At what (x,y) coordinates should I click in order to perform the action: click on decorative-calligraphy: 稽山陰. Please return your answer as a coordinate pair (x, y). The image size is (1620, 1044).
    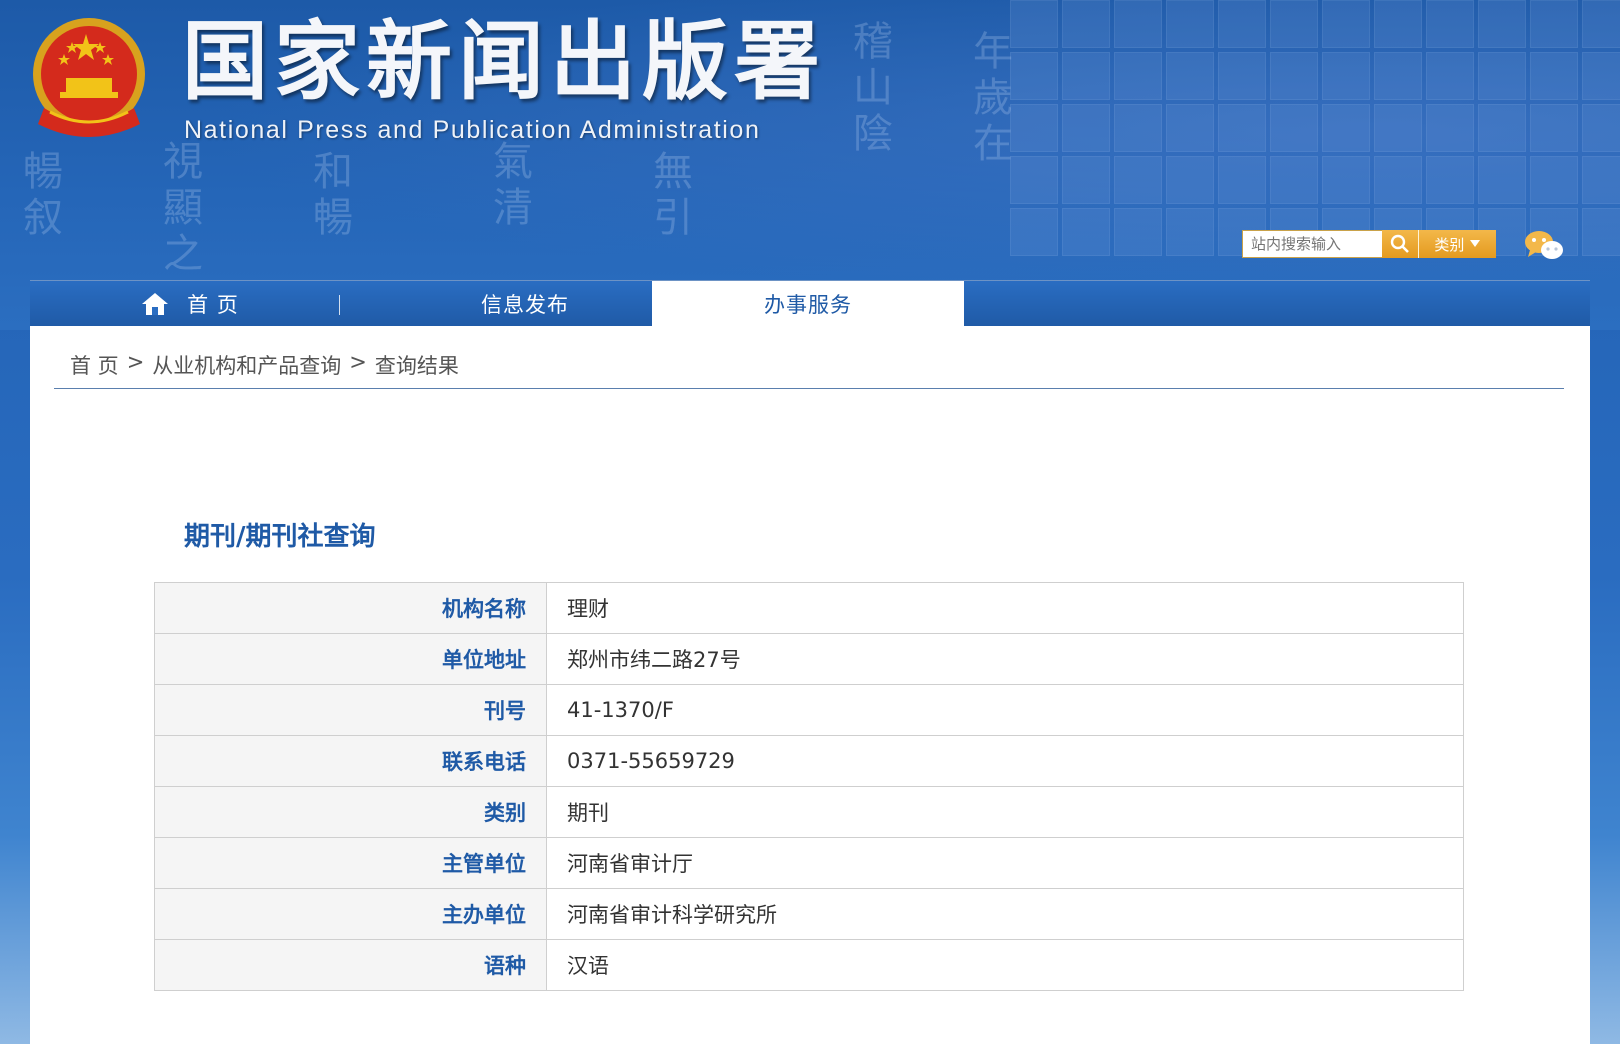
    Looking at the image, I should click on (869, 89).